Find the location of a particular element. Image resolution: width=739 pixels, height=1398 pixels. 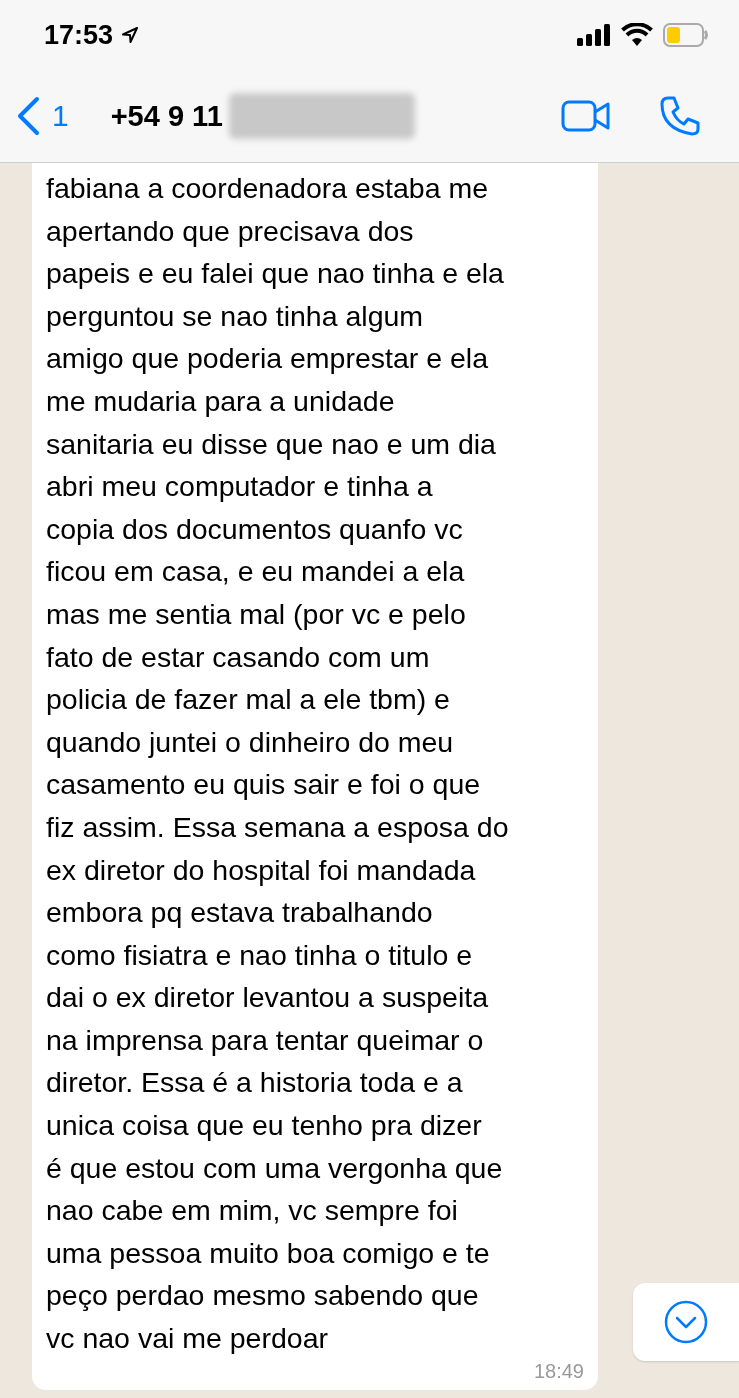

location-arrow-icon is located at coordinates (130, 35).